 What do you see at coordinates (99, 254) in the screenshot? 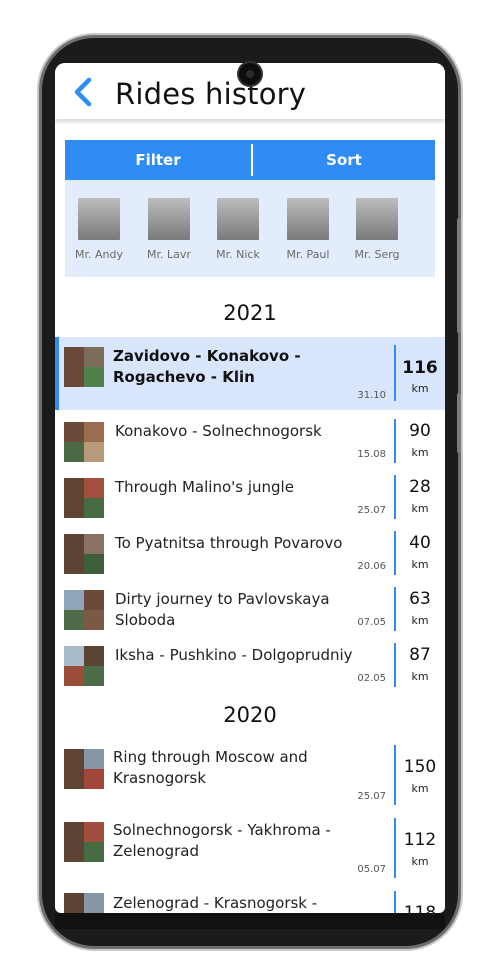
I see `rider-name: Mr. Andy` at bounding box center [99, 254].